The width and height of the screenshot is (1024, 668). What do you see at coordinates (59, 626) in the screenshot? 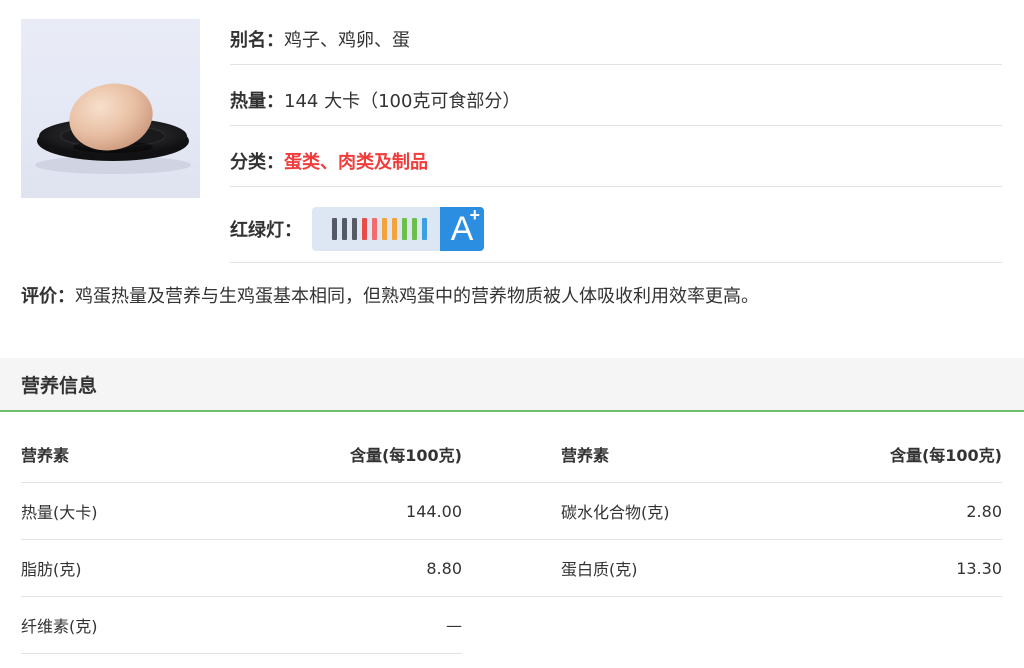
I see `nutrient-name: 纤维素(克)` at bounding box center [59, 626].